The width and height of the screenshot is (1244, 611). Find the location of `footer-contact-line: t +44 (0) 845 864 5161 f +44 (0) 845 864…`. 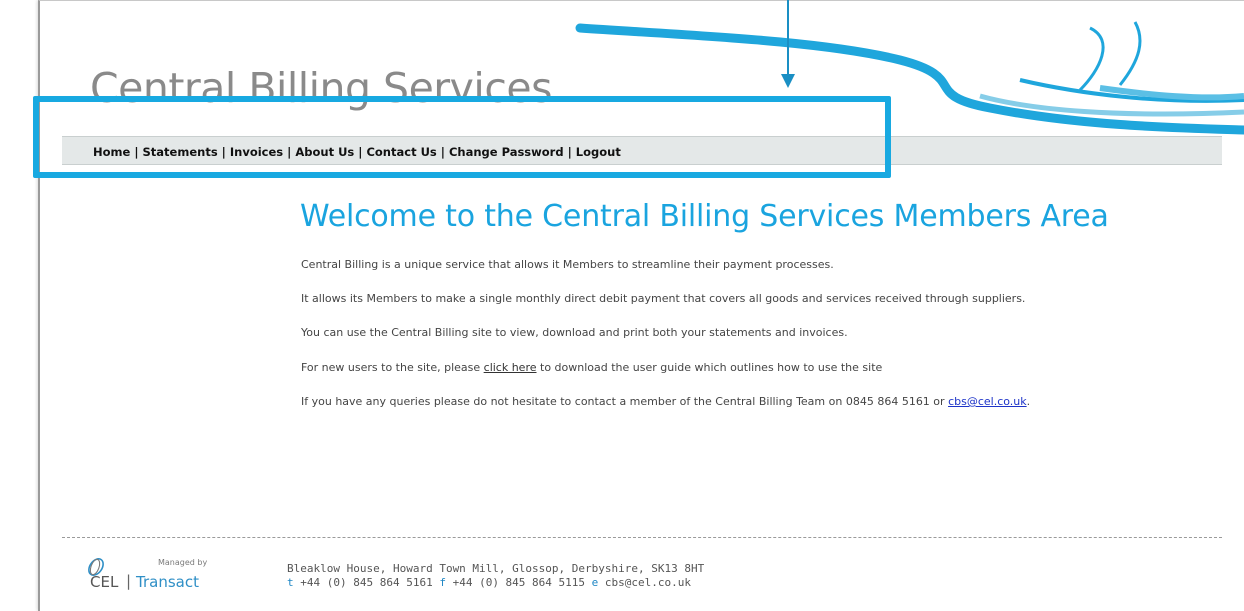

footer-contact-line: t +44 (0) 845 864 5161 f +44 (0) 845 864… is located at coordinates (489, 582).